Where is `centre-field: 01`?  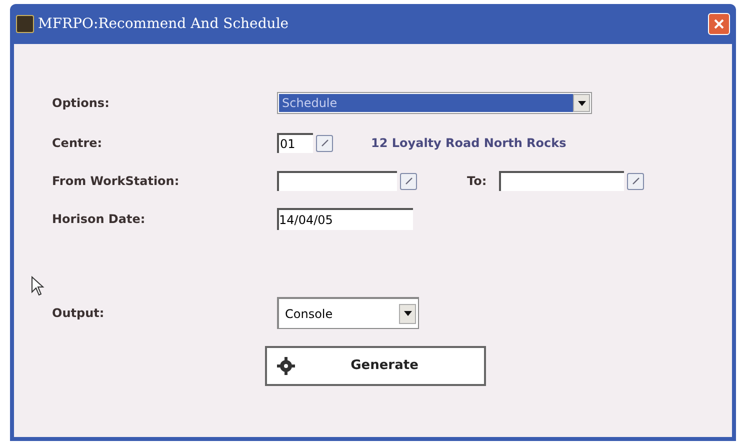 centre-field: 01 is located at coordinates (295, 143).